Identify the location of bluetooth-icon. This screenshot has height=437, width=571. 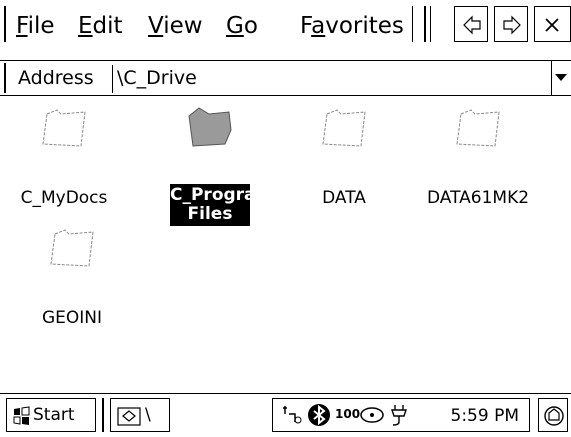
(319, 415).